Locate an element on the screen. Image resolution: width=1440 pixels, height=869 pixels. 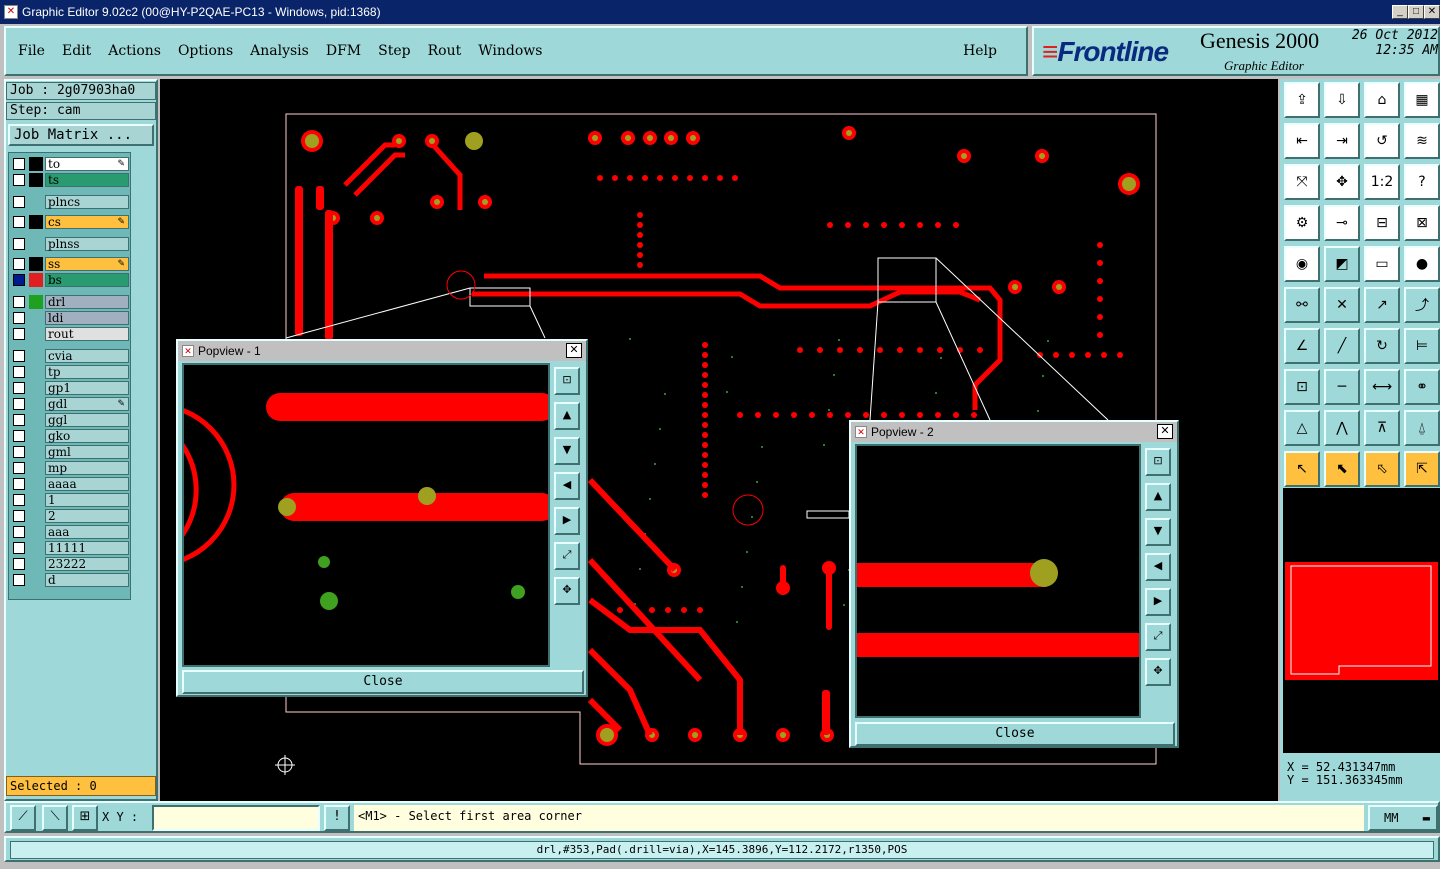
measure-icon: ⟍ is located at coordinates (55, 818).